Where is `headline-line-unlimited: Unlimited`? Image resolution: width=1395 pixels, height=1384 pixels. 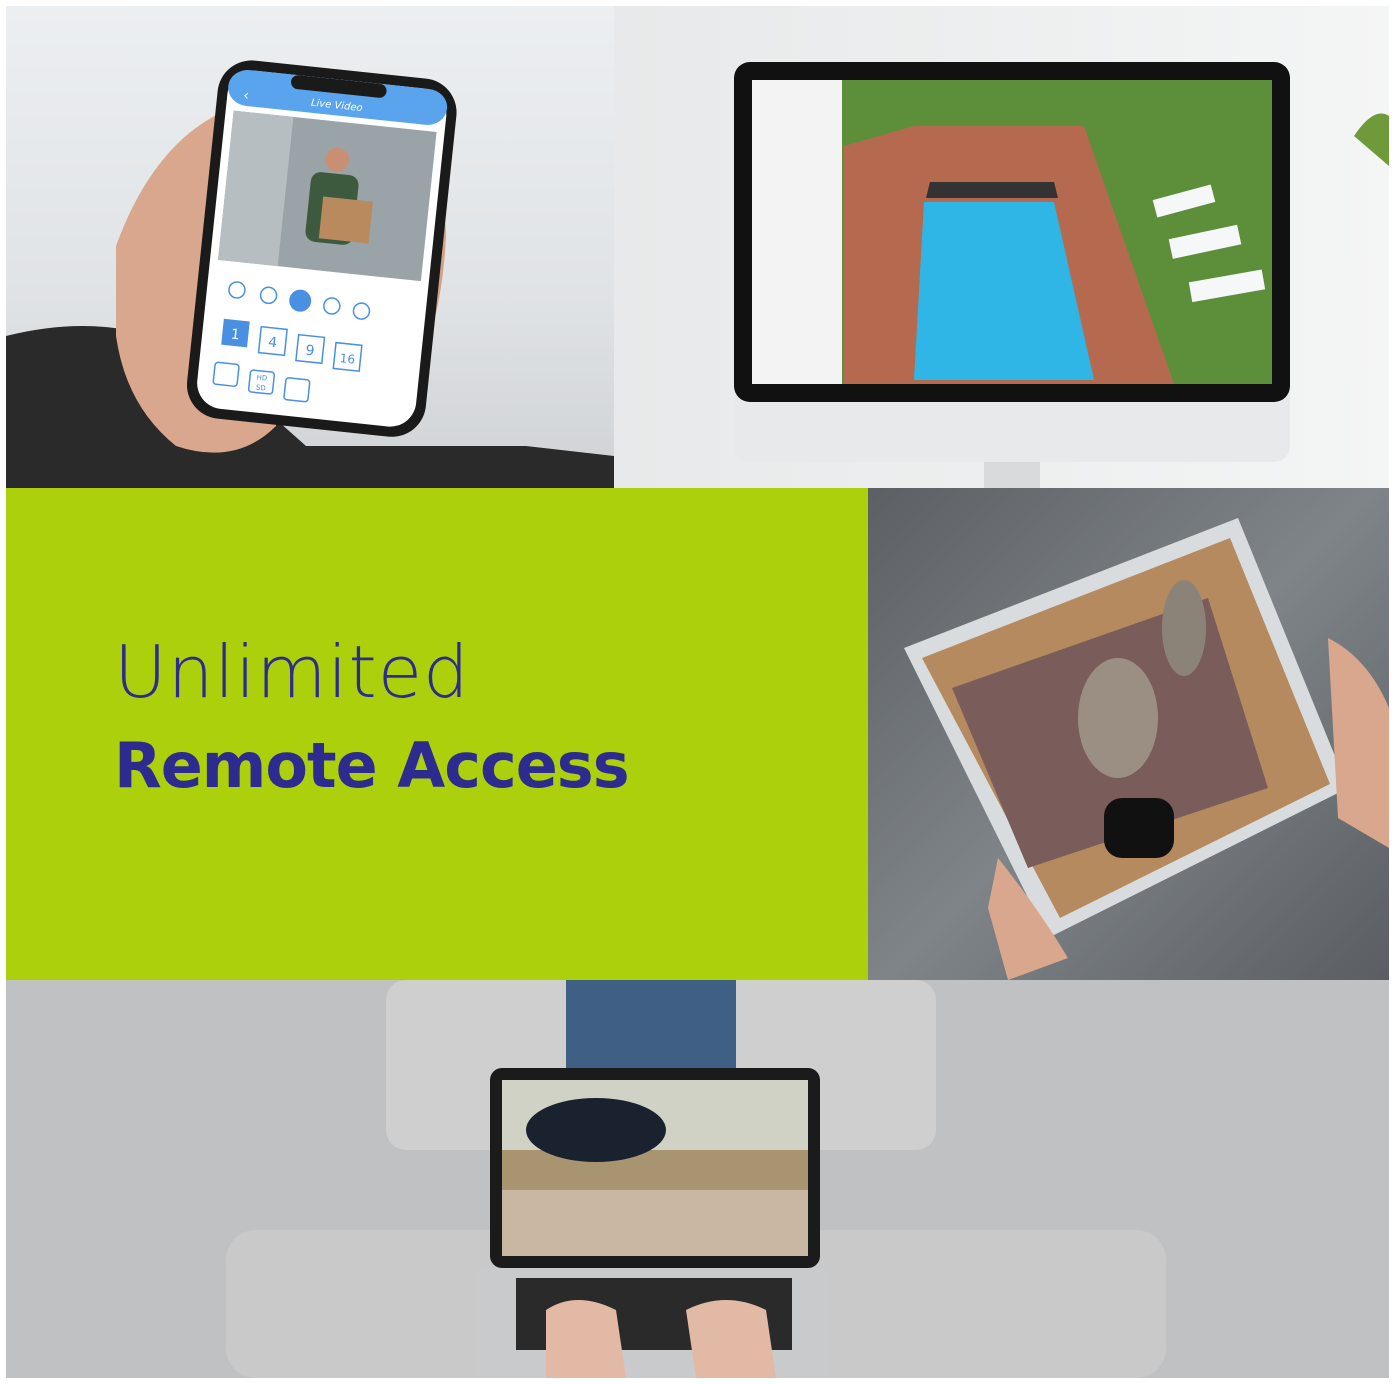
headline-line-unlimited: Unlimited is located at coordinates (292, 672).